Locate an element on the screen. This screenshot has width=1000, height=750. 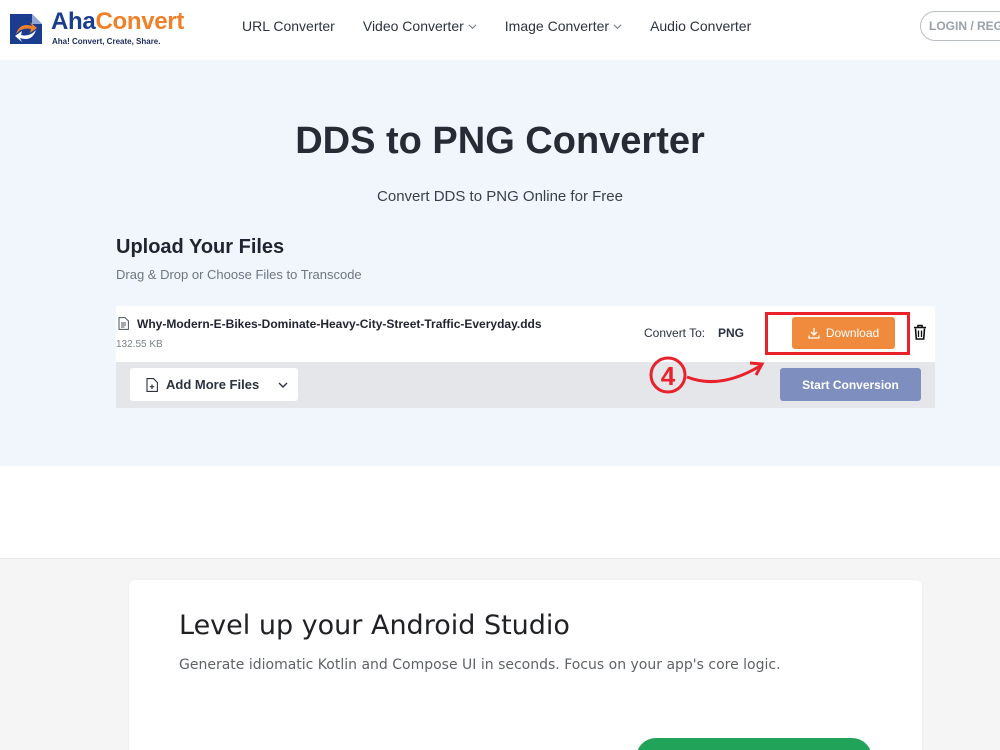
nav-video-converter: Video Converter is located at coordinates (420, 26).